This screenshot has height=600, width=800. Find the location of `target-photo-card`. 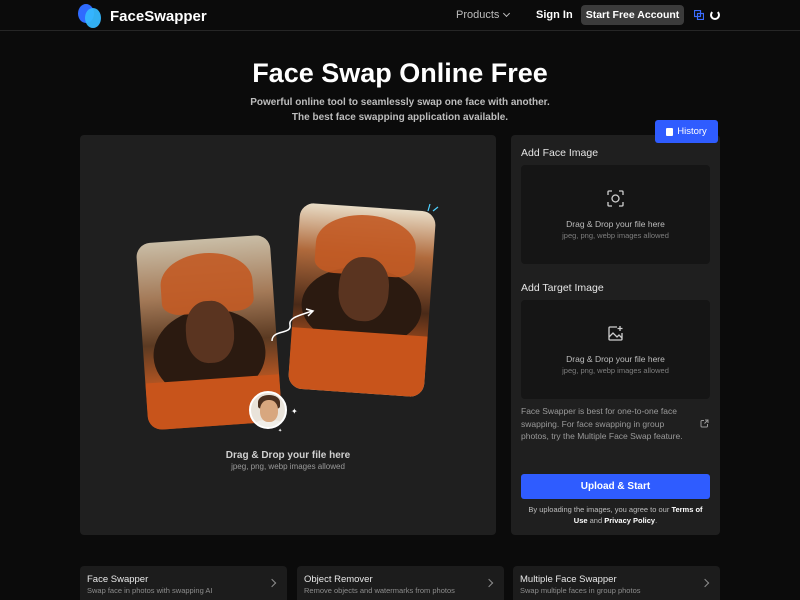

target-photo-card is located at coordinates (362, 300).